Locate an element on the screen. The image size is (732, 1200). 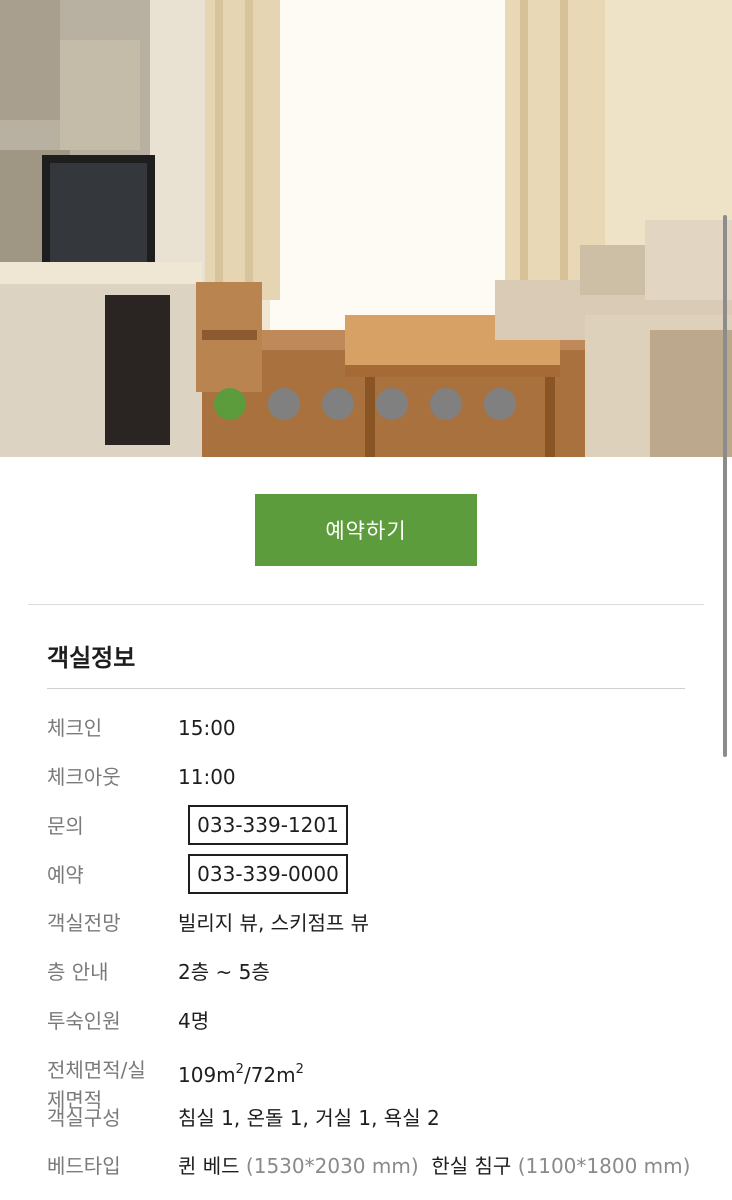
capacity-value: 4명 is located at coordinates (194, 1021).